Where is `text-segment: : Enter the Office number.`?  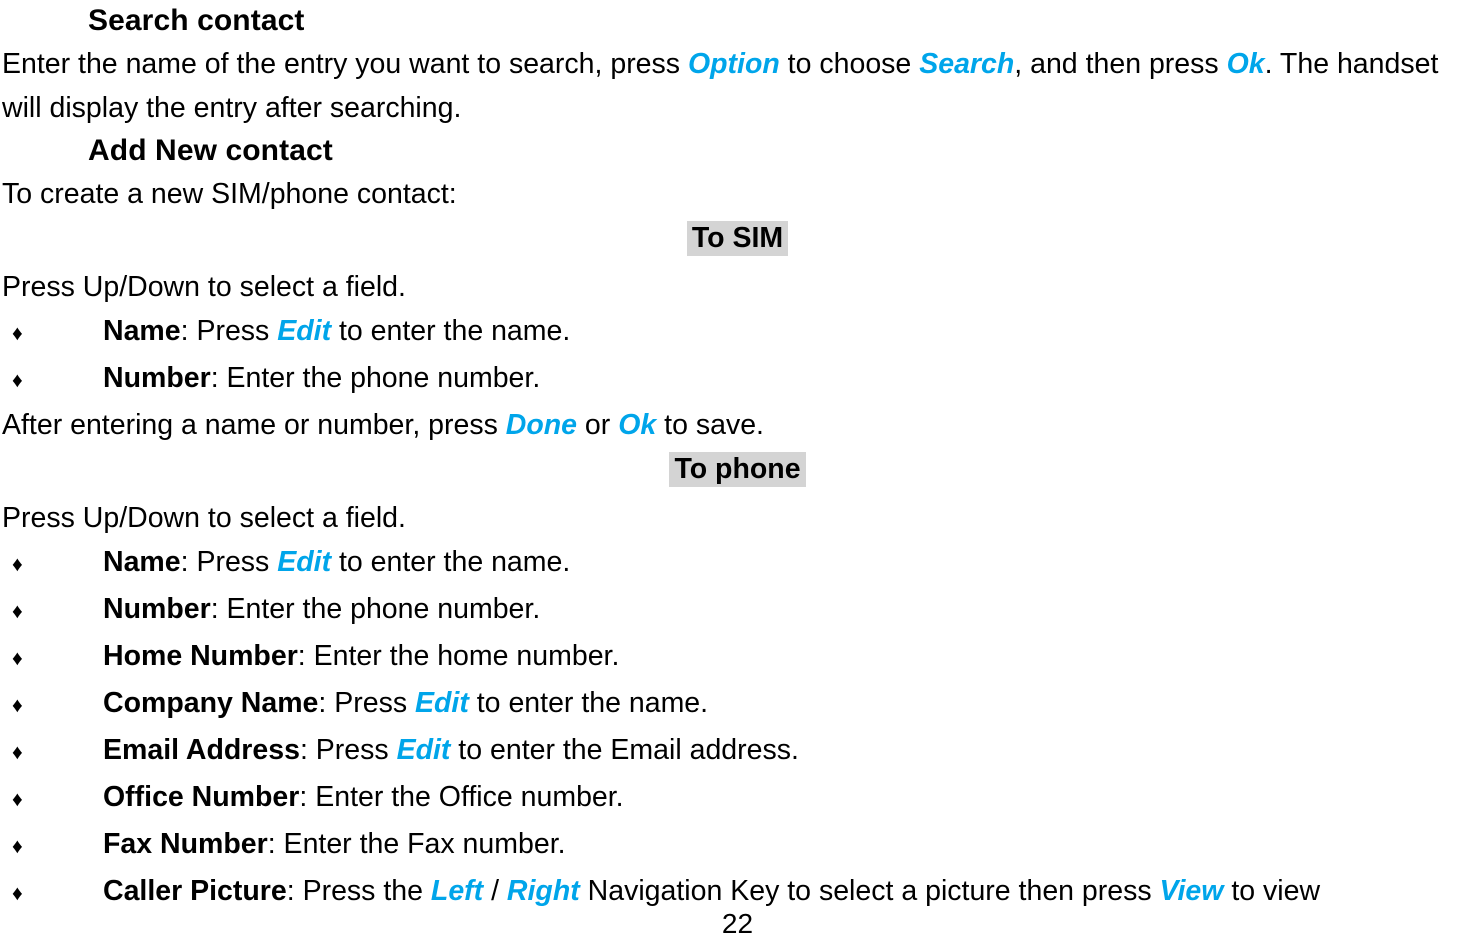 text-segment: : Enter the Office number. is located at coordinates (461, 797).